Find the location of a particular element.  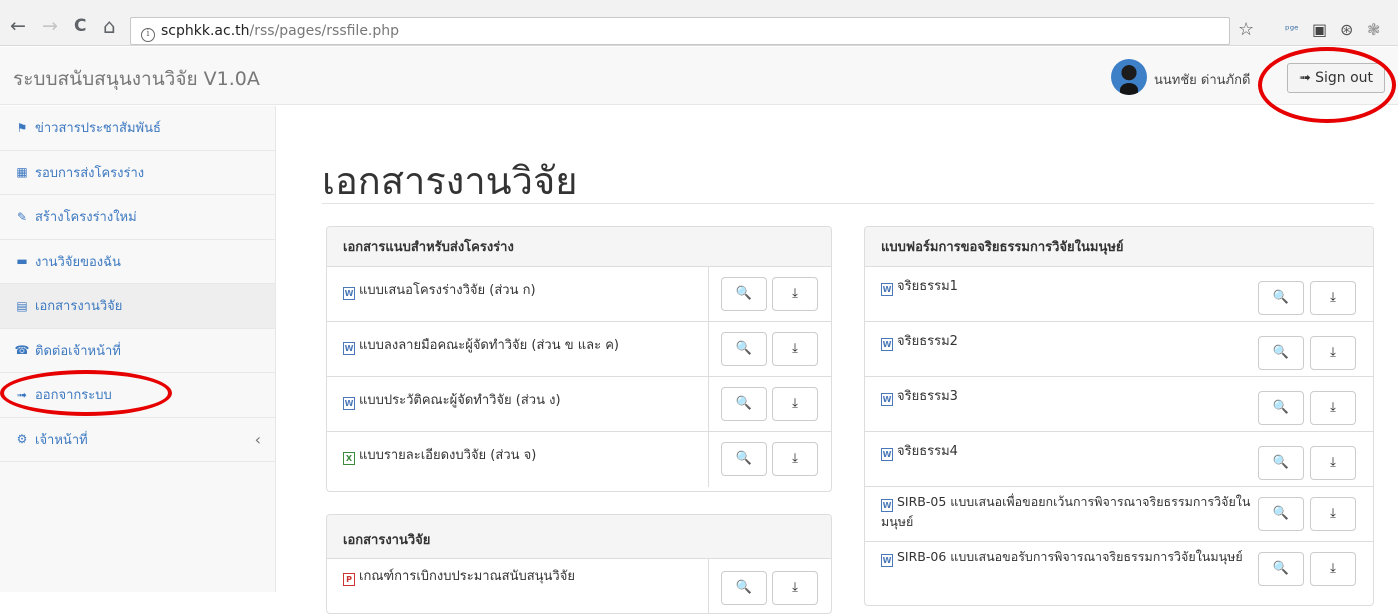

sidebar-item-news: ⚑ ข่าวสารประชาสัมพันธ์ is located at coordinates (137, 128).